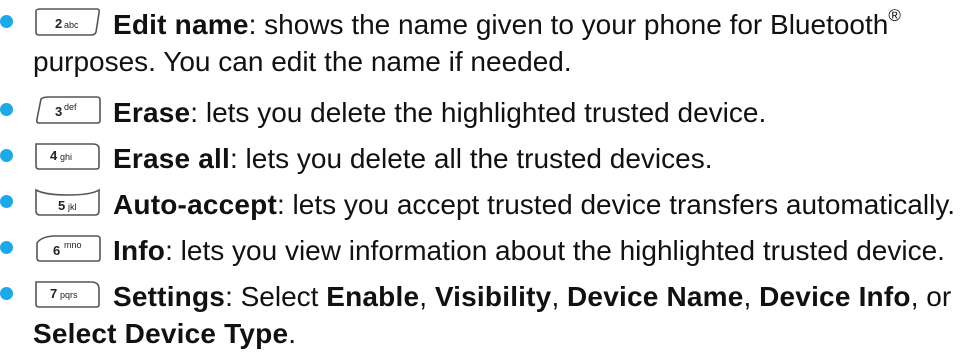  What do you see at coordinates (931, 296) in the screenshot?
I see `separator: , or` at bounding box center [931, 296].